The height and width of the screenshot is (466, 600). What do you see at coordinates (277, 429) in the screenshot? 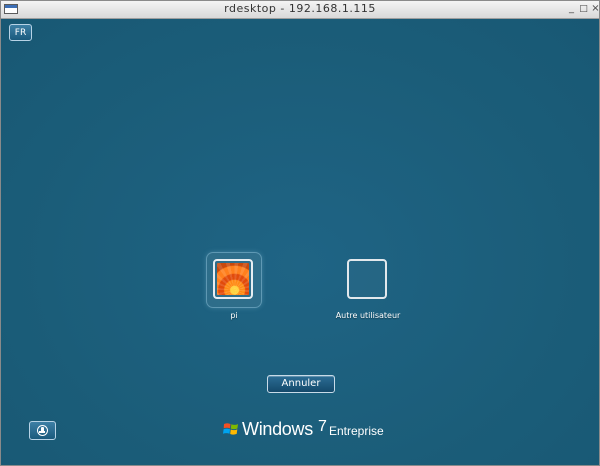
I see `product-name: Windows` at bounding box center [277, 429].